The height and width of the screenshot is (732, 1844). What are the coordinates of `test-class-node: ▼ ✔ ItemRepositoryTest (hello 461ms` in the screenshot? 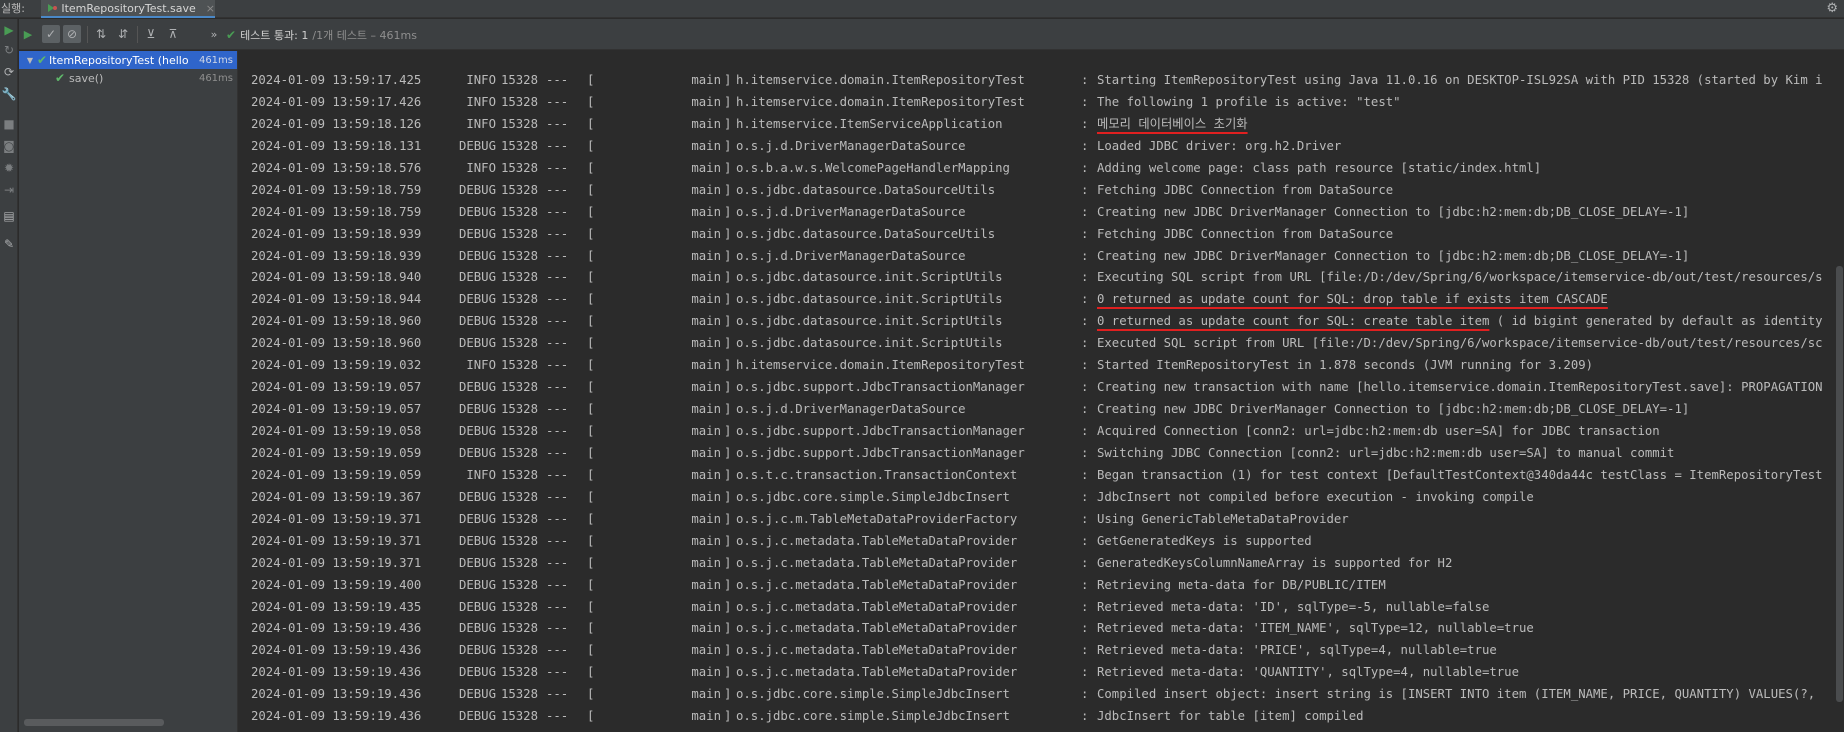 It's located at (128, 60).